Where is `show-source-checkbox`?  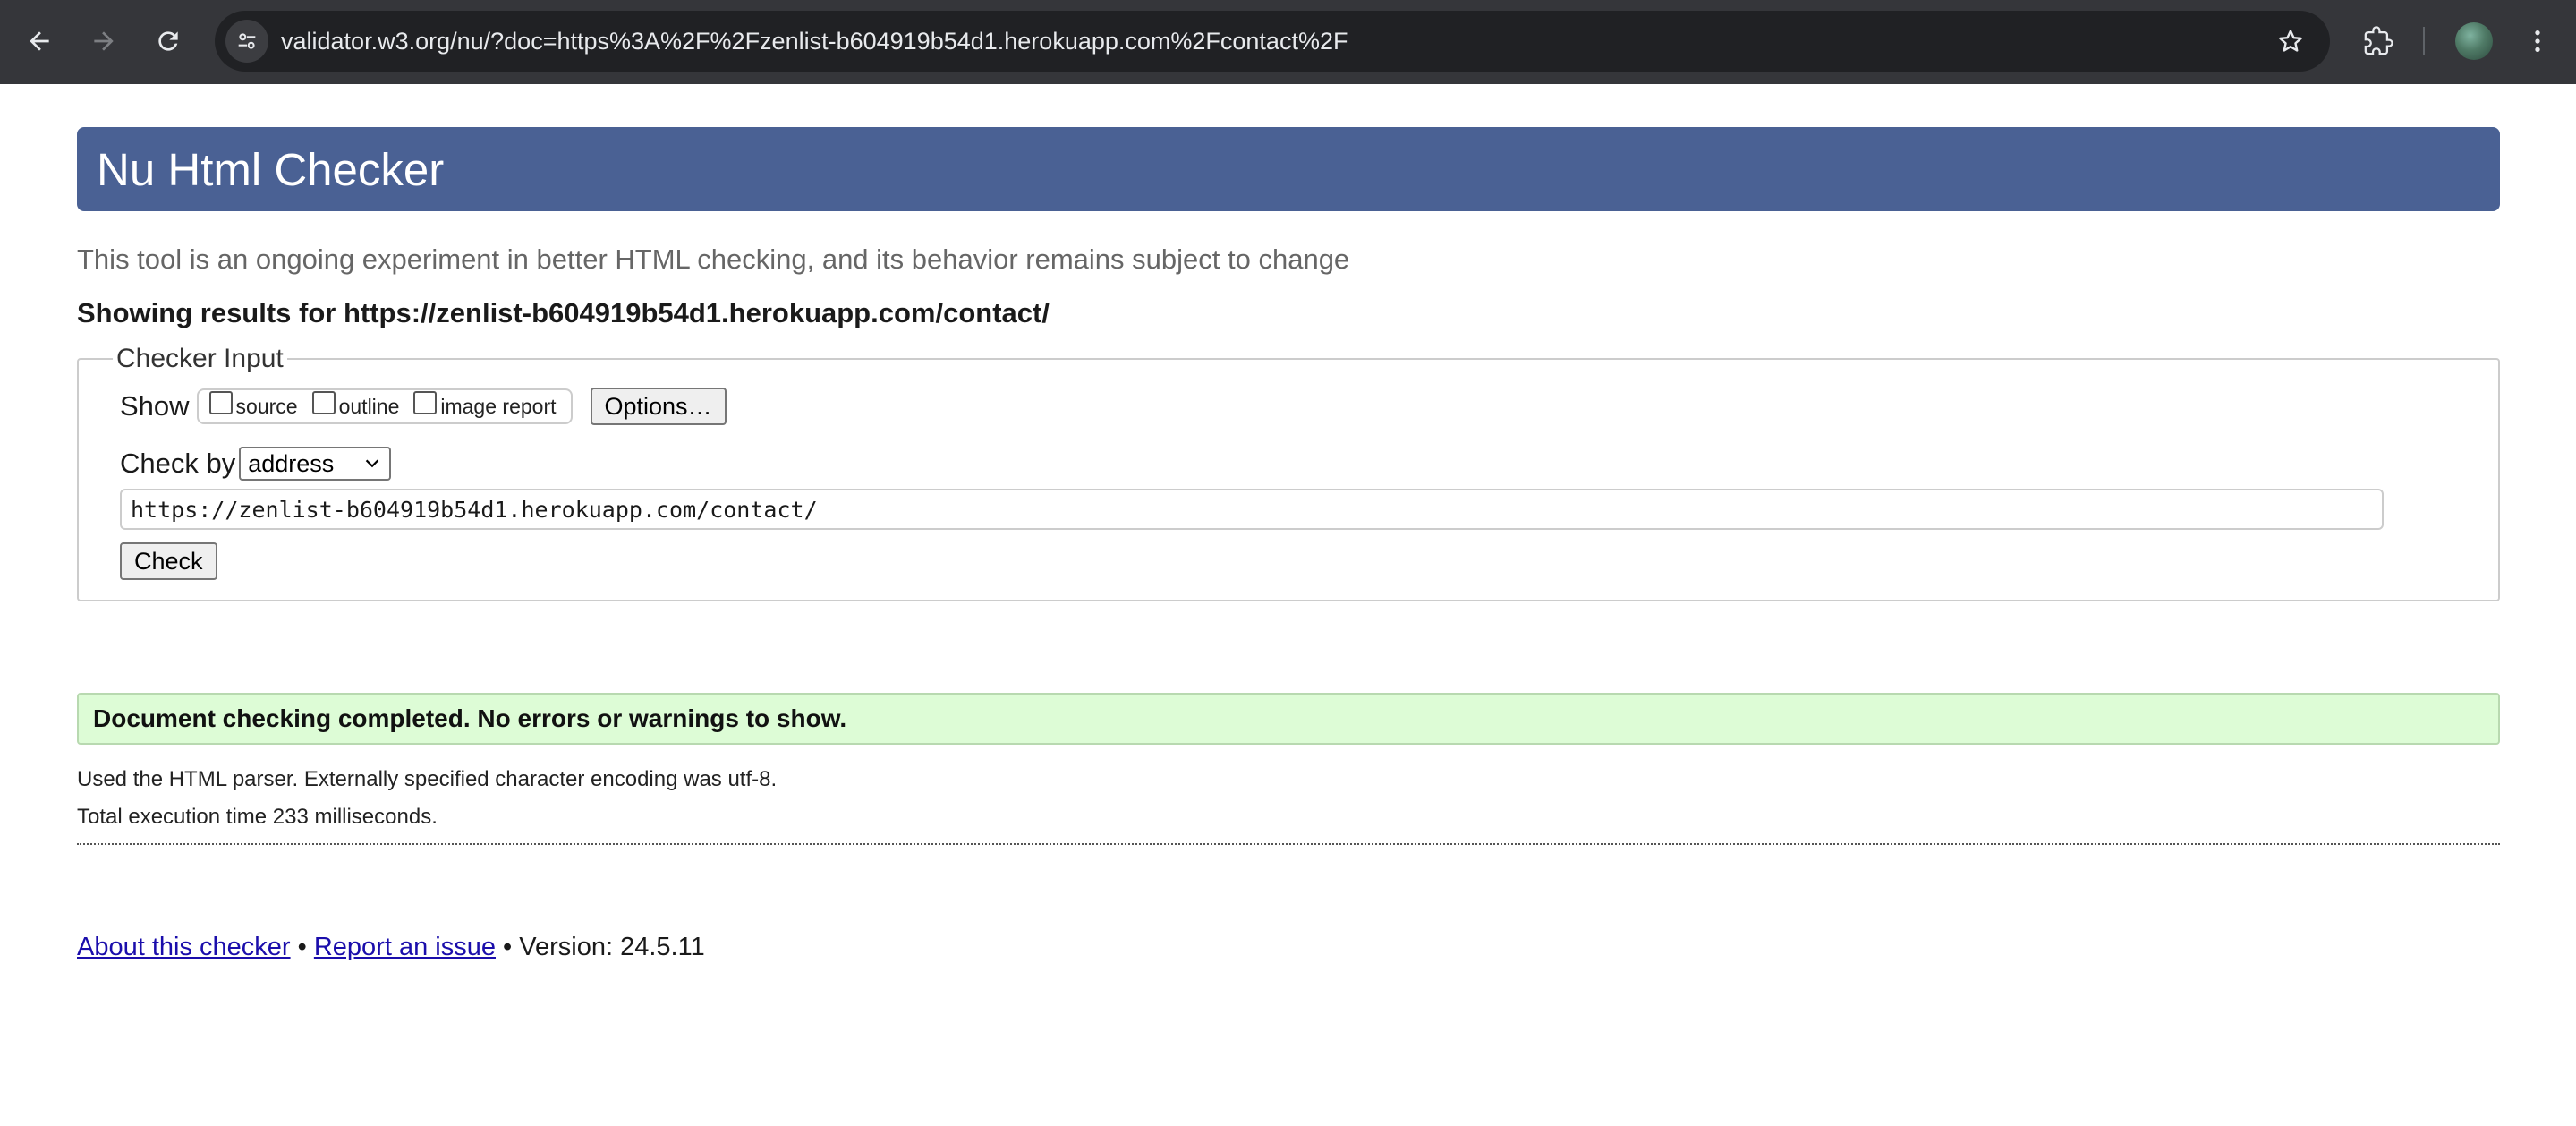
show-source-checkbox is located at coordinates (220, 403).